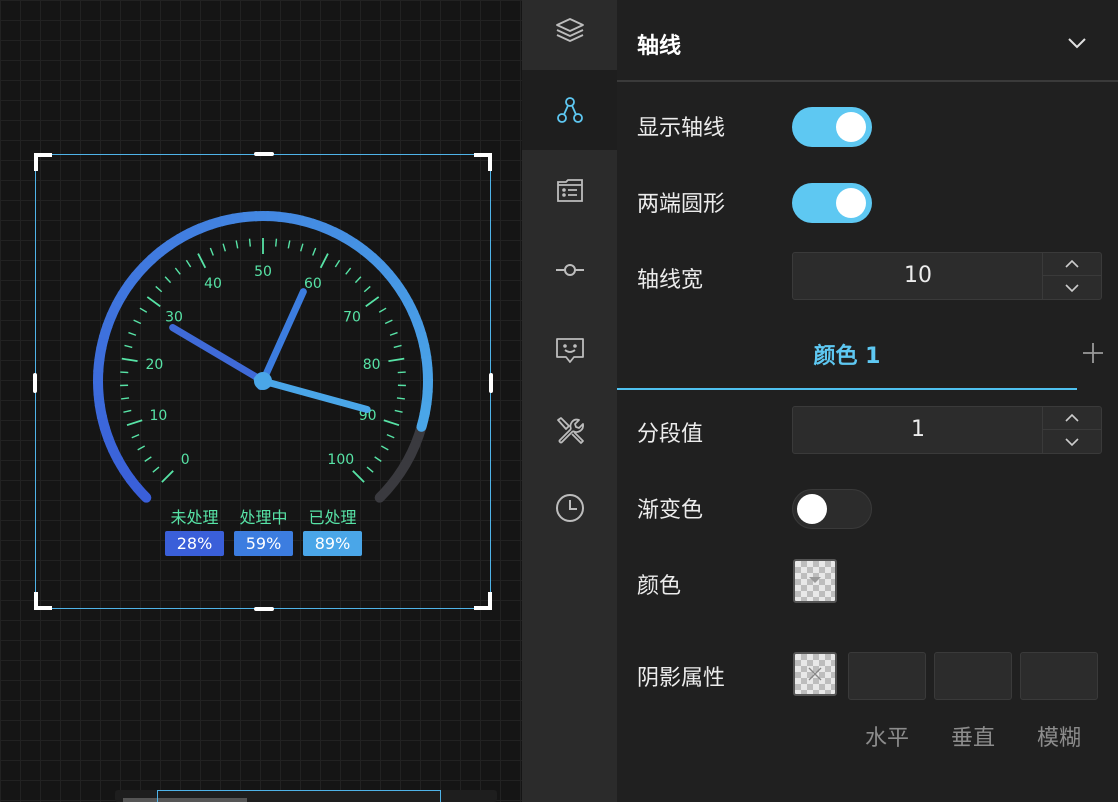  Describe the element at coordinates (832, 127) in the screenshot. I see `show-axis-toggle` at that location.